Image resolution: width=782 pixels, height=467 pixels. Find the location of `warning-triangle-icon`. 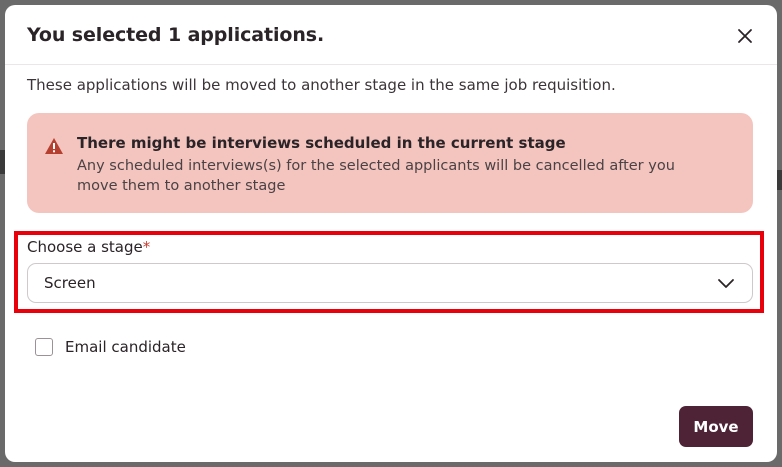

warning-triangle-icon is located at coordinates (54, 146).